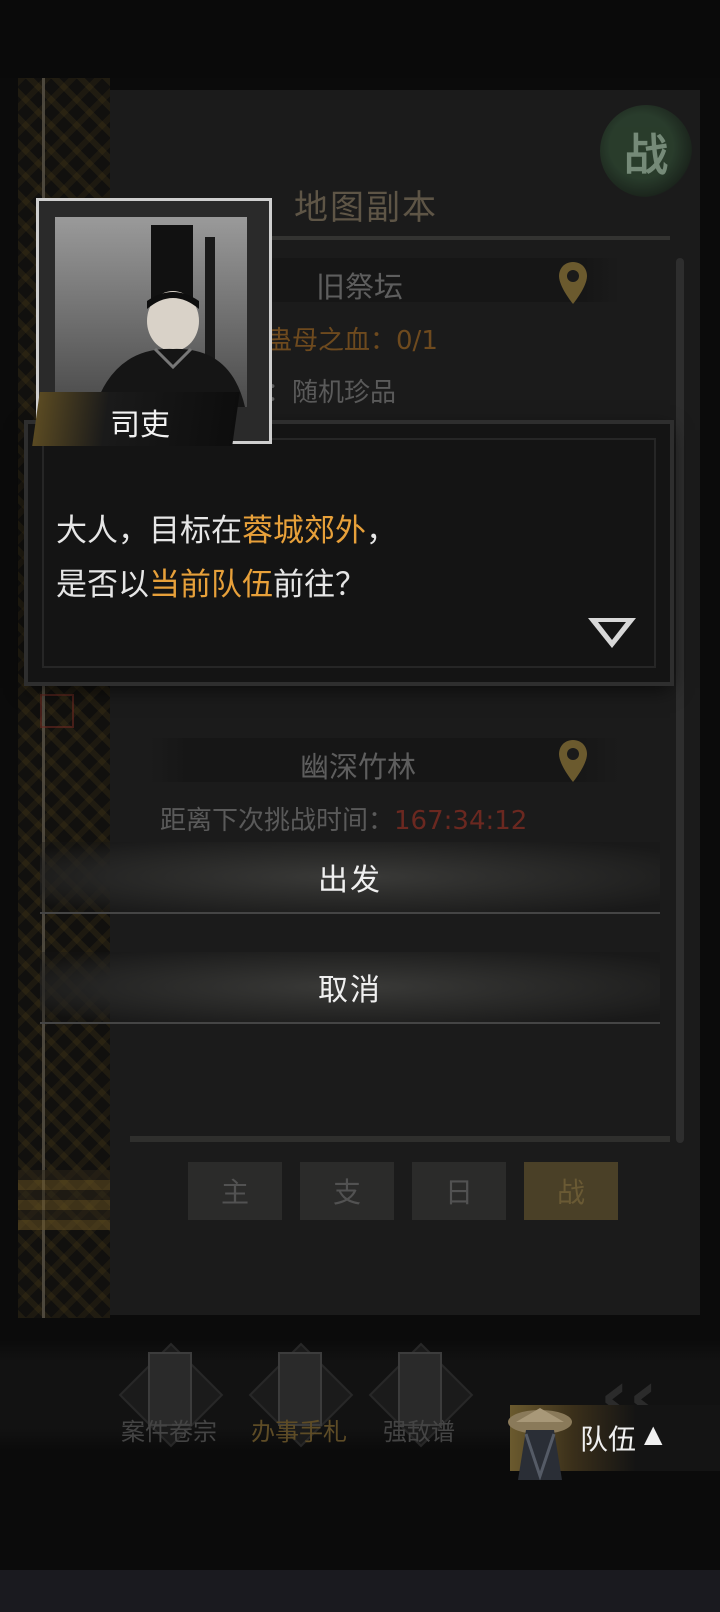 The width and height of the screenshot is (720, 1612). I want to click on tab-battle: 战, so click(571, 1191).